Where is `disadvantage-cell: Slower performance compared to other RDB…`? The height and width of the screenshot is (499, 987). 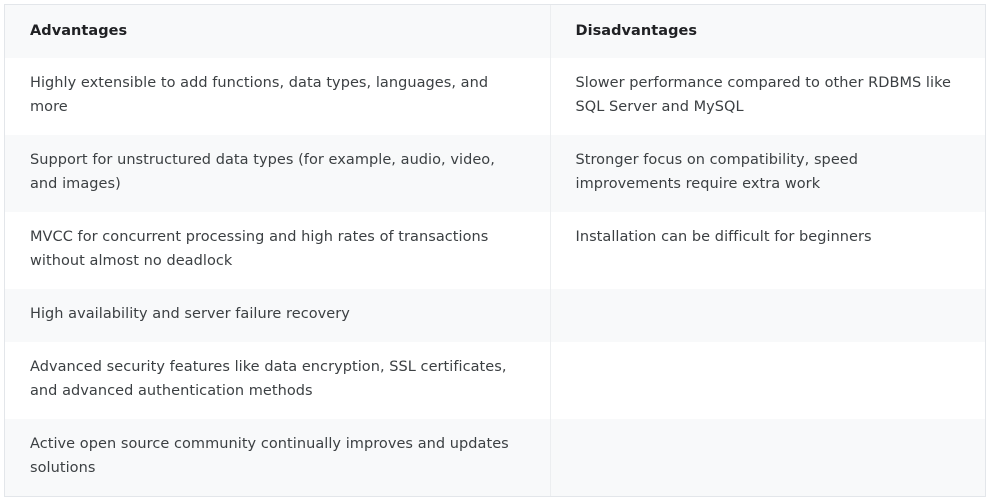
disadvantage-cell: Slower performance compared to other RDB… is located at coordinates (767, 96).